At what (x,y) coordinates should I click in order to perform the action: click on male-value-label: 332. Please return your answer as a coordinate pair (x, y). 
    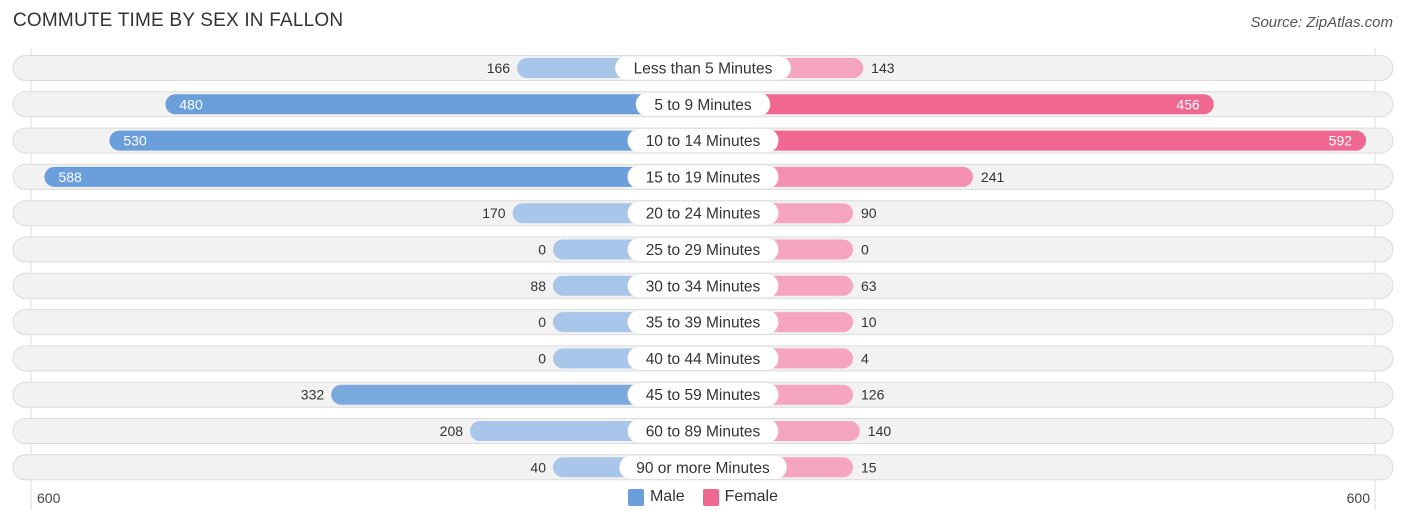
    Looking at the image, I should click on (313, 395).